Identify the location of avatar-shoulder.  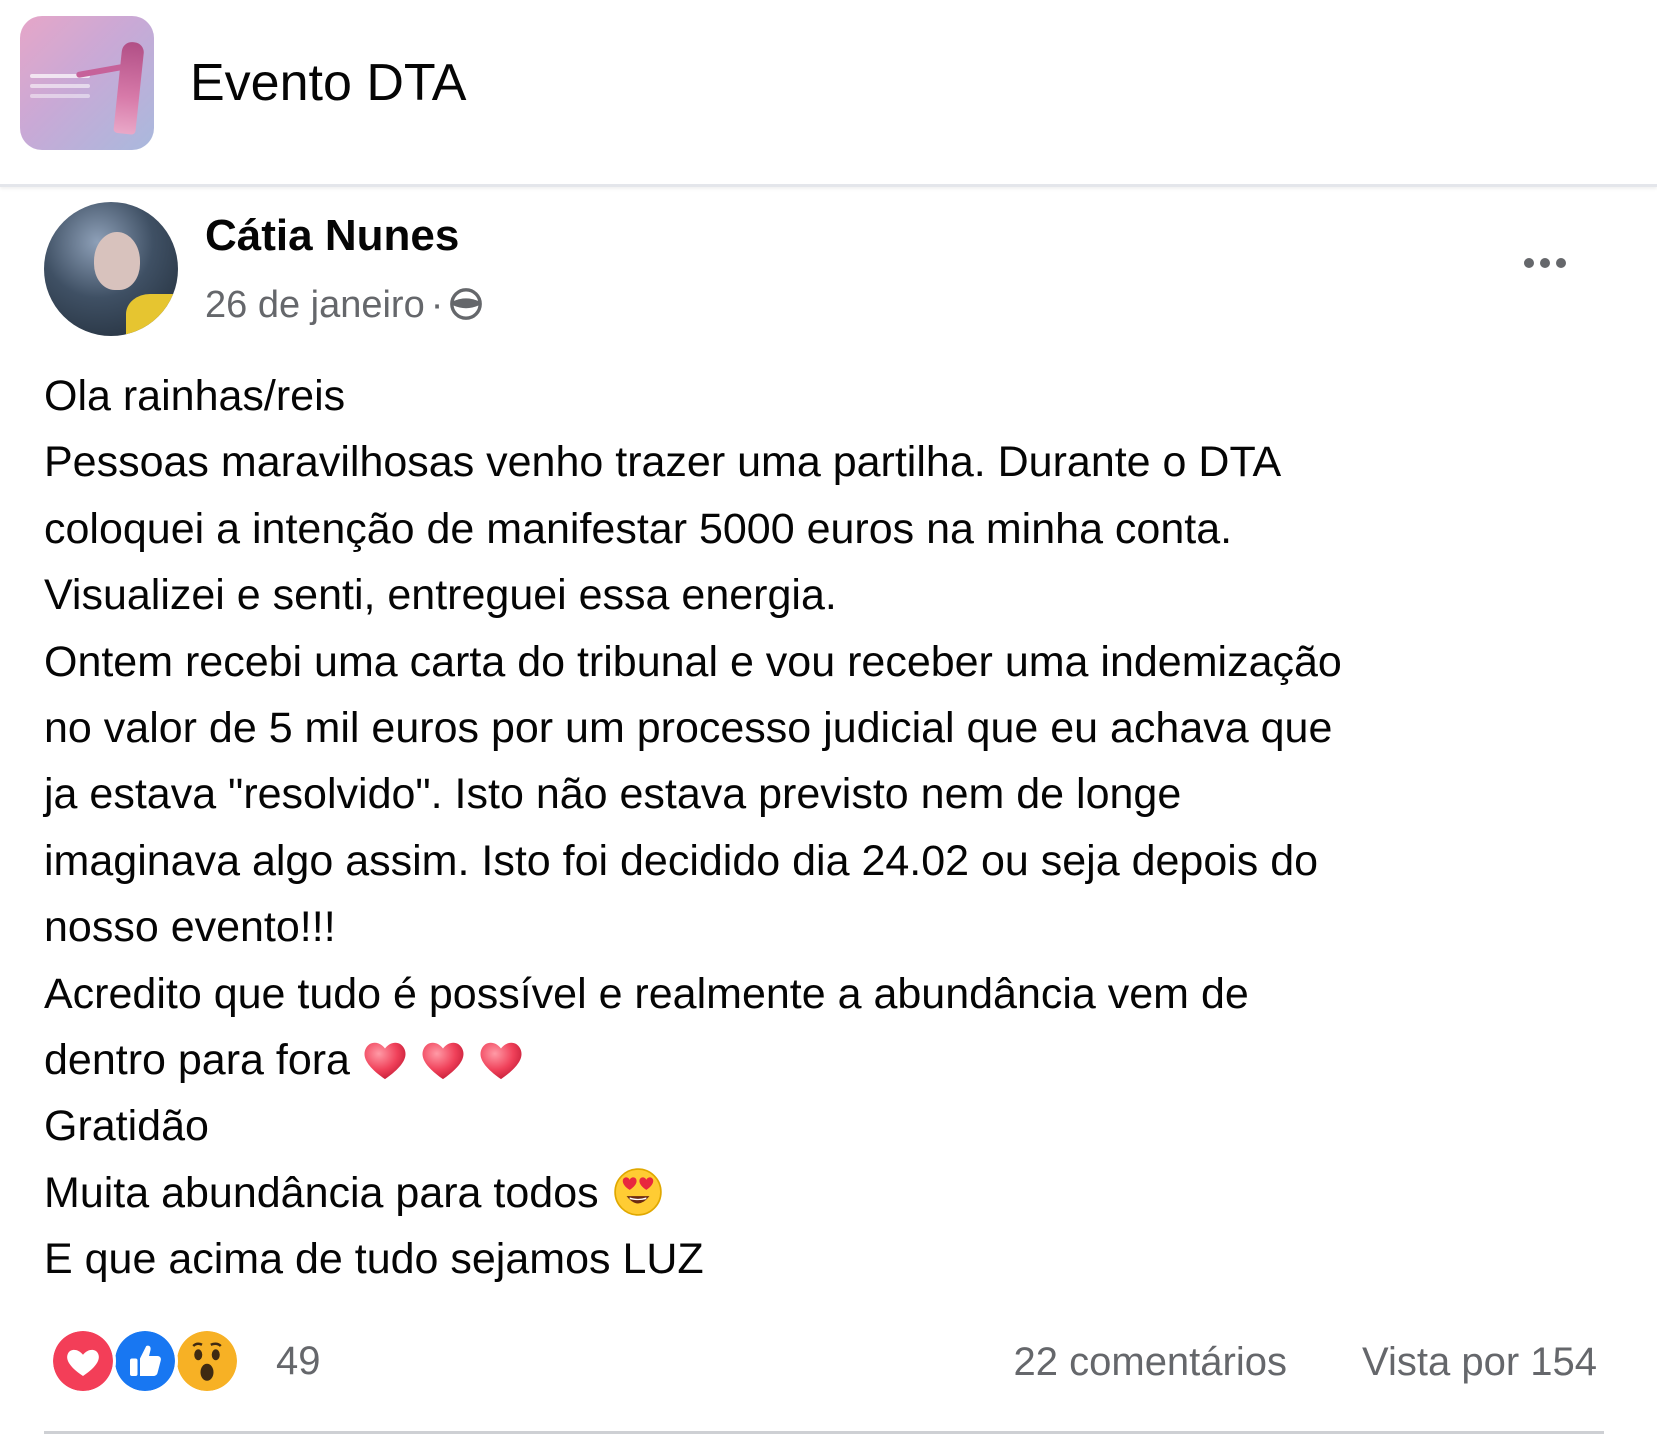
(152, 315).